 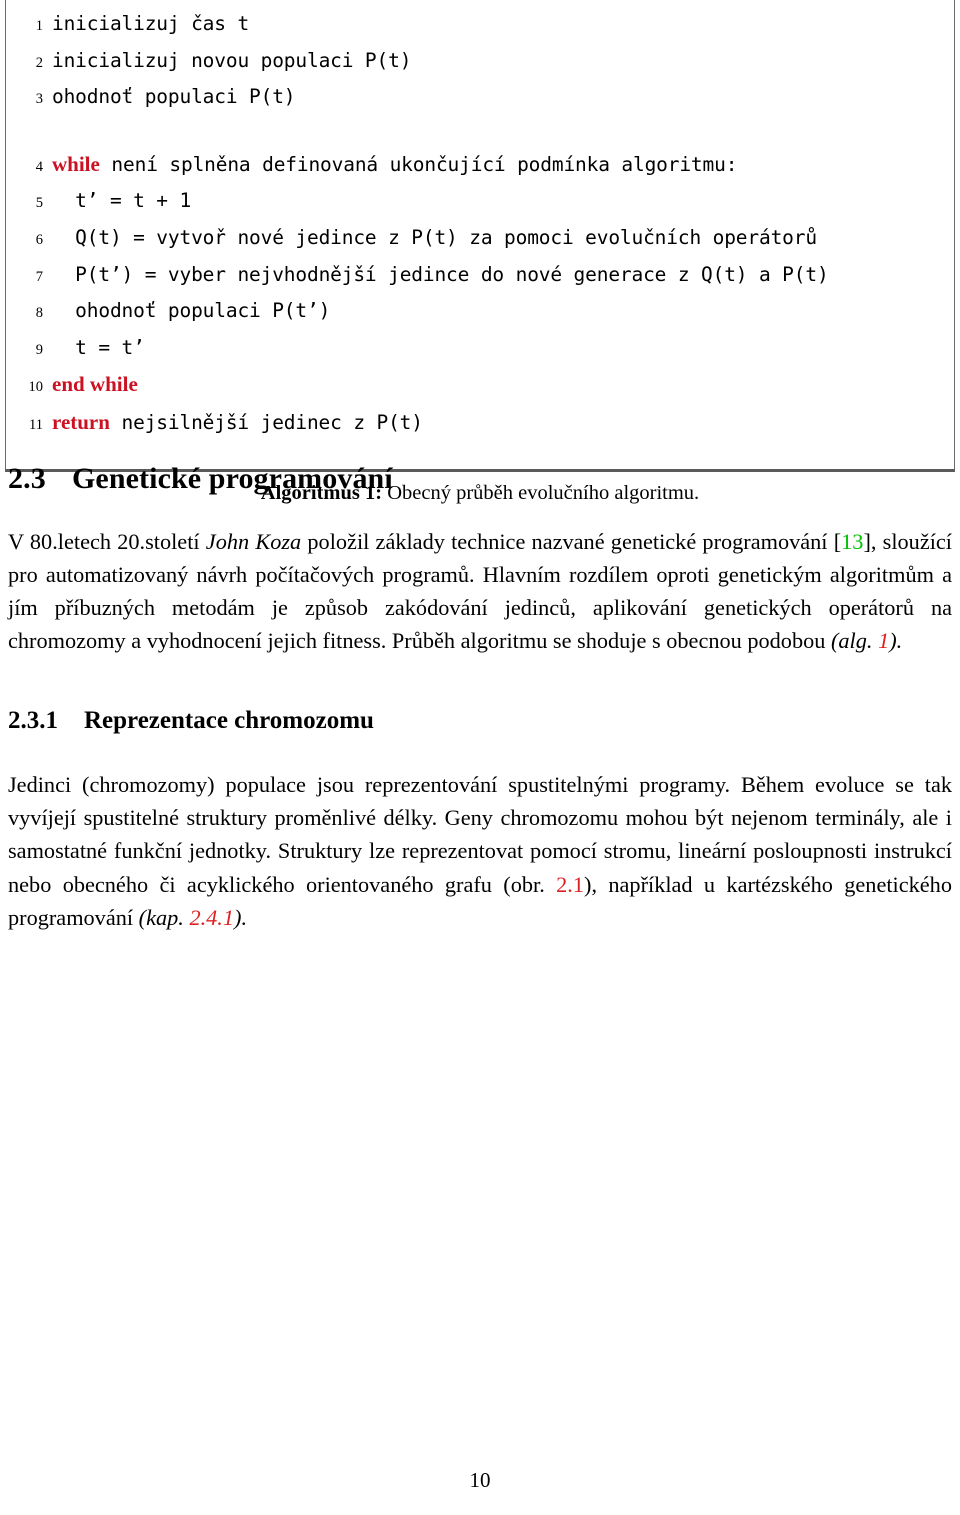 What do you see at coordinates (164, 917) in the screenshot?
I see `chapter-ref-open: (kap.` at bounding box center [164, 917].